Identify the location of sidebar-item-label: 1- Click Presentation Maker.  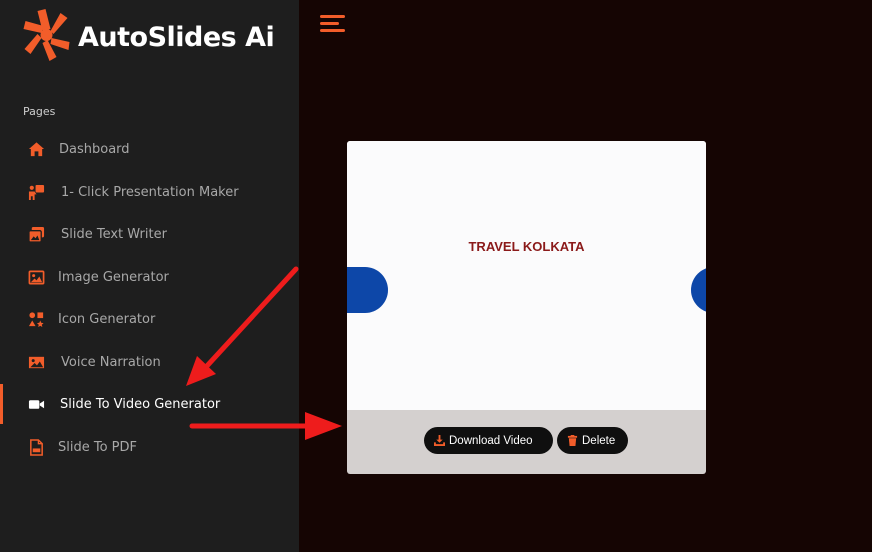
(150, 192).